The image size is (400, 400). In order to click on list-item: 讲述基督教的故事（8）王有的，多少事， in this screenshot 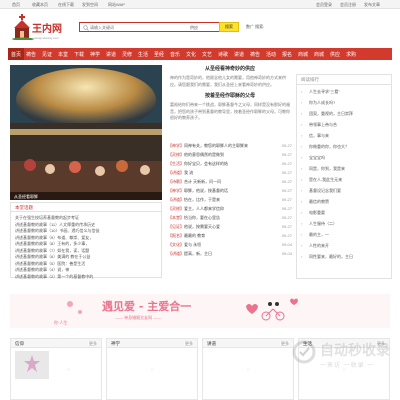, I will do `click(52, 244)`.